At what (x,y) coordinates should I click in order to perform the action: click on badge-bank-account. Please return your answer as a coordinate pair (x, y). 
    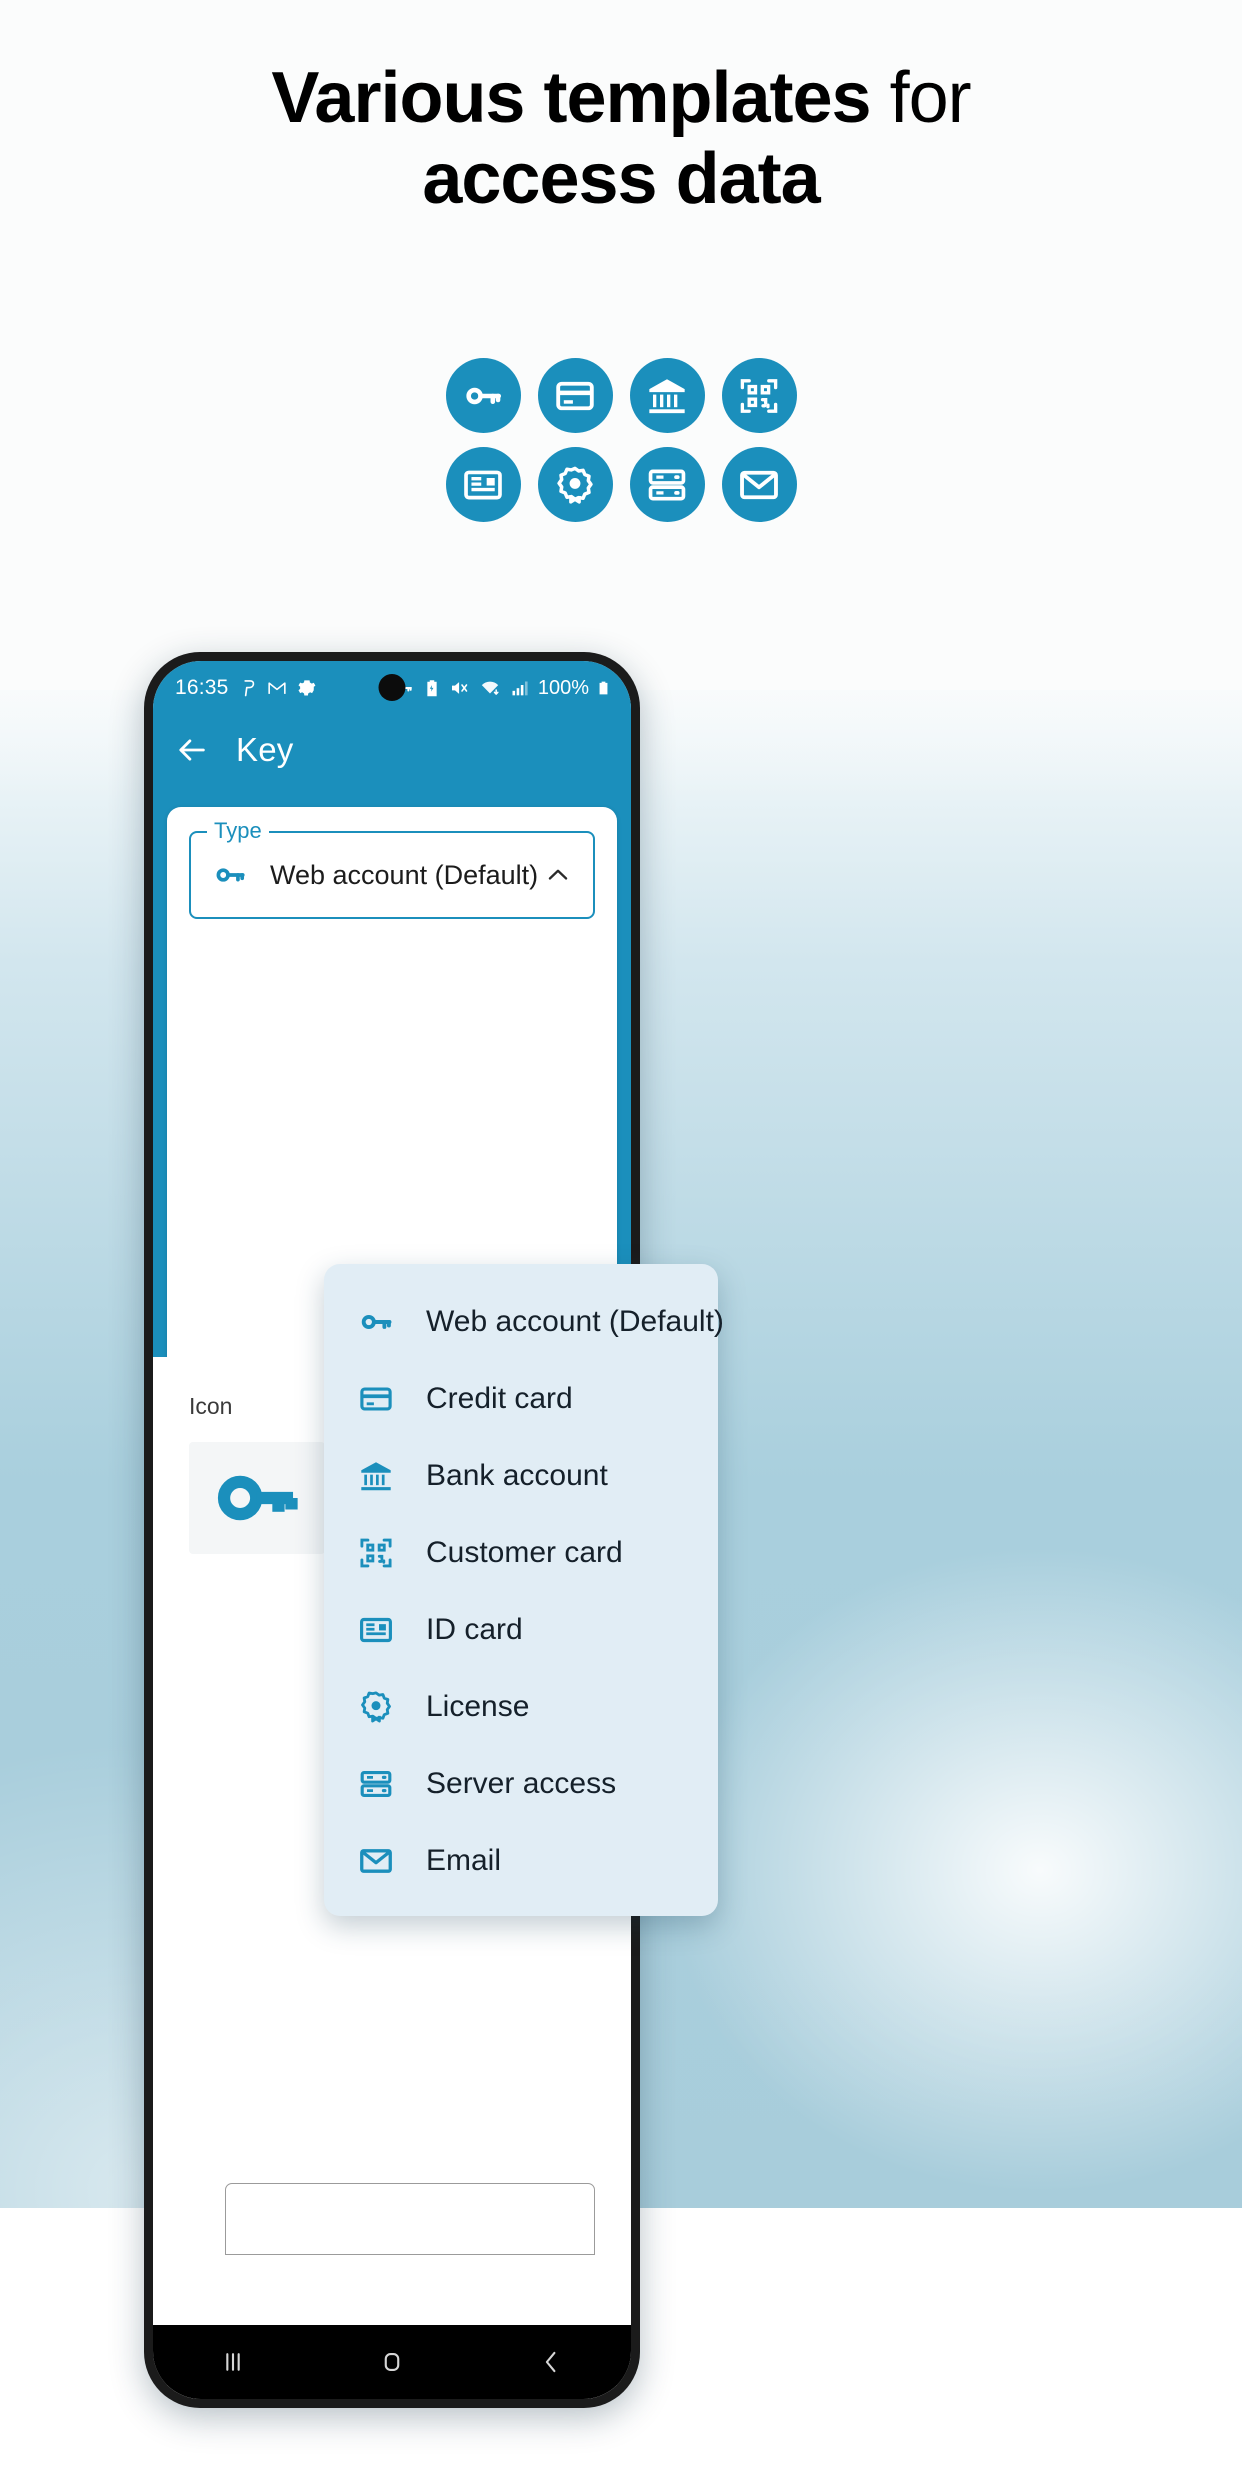
    Looking at the image, I should click on (667, 395).